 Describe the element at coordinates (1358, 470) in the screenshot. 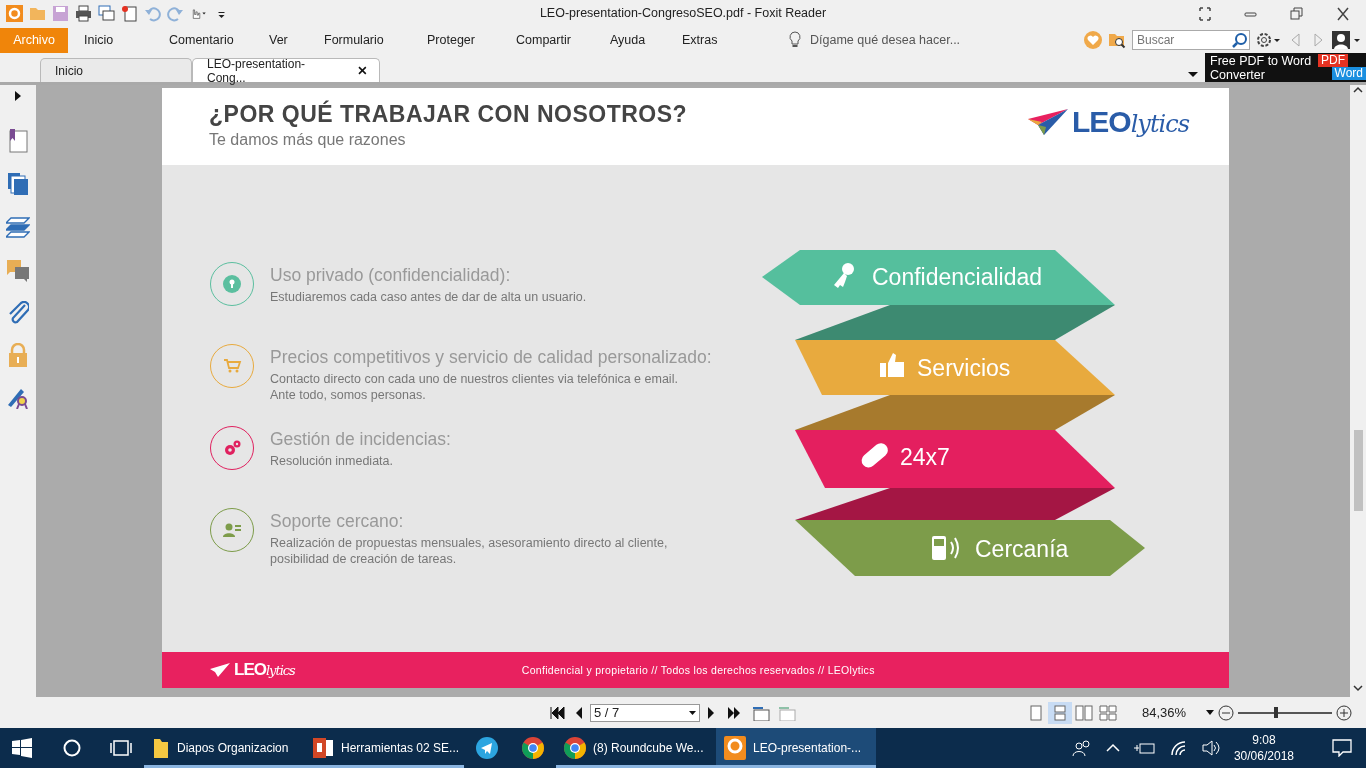

I see `scrollbar-thumb` at that location.